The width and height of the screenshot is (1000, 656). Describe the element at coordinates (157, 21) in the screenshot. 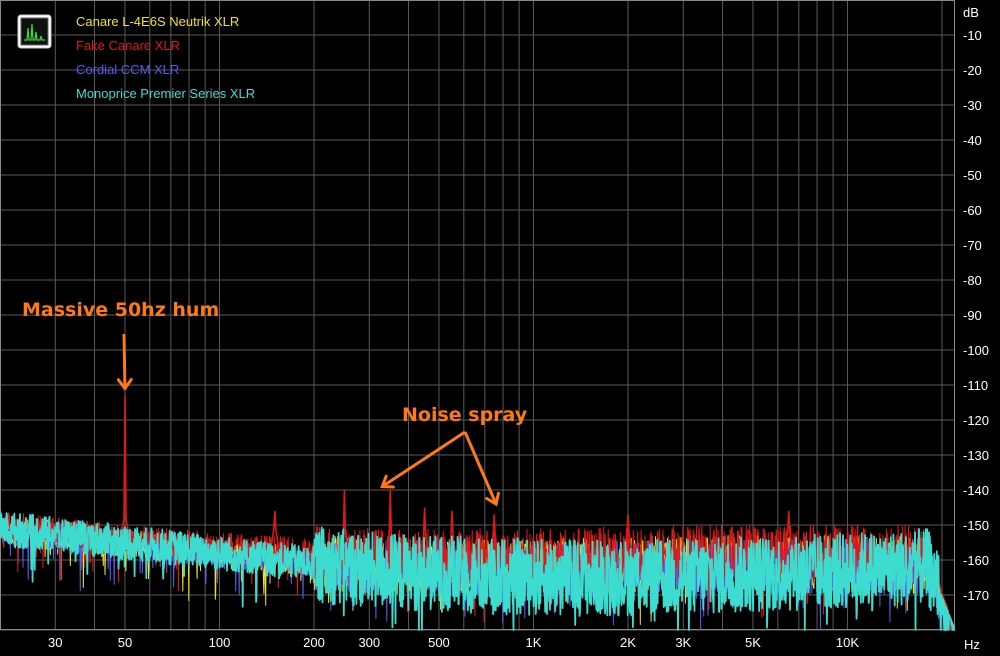

I see `legend-entry: Canare L-4E6S Neutrik XLR` at that location.